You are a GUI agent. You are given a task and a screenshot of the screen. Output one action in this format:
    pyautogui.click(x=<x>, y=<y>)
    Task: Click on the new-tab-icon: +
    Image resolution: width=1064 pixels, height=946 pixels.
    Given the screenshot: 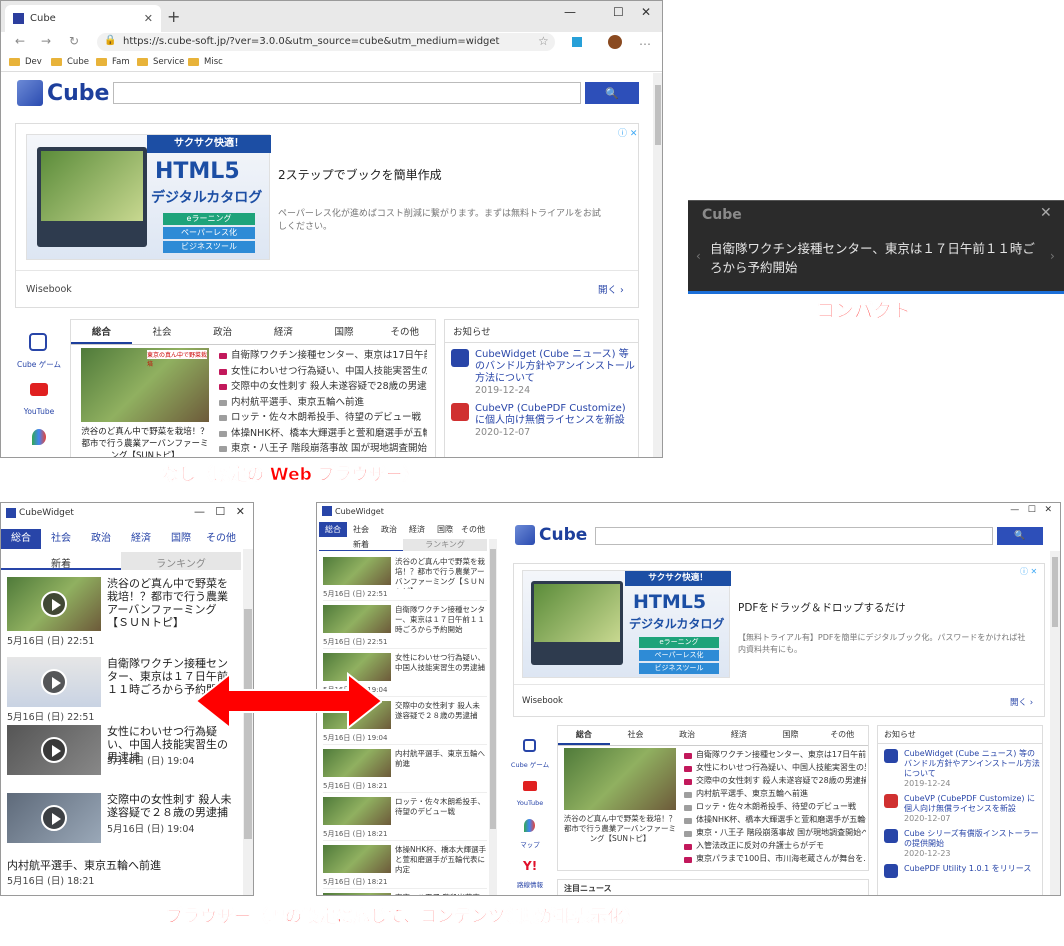 What is the action you would take?
    pyautogui.click(x=173, y=16)
    